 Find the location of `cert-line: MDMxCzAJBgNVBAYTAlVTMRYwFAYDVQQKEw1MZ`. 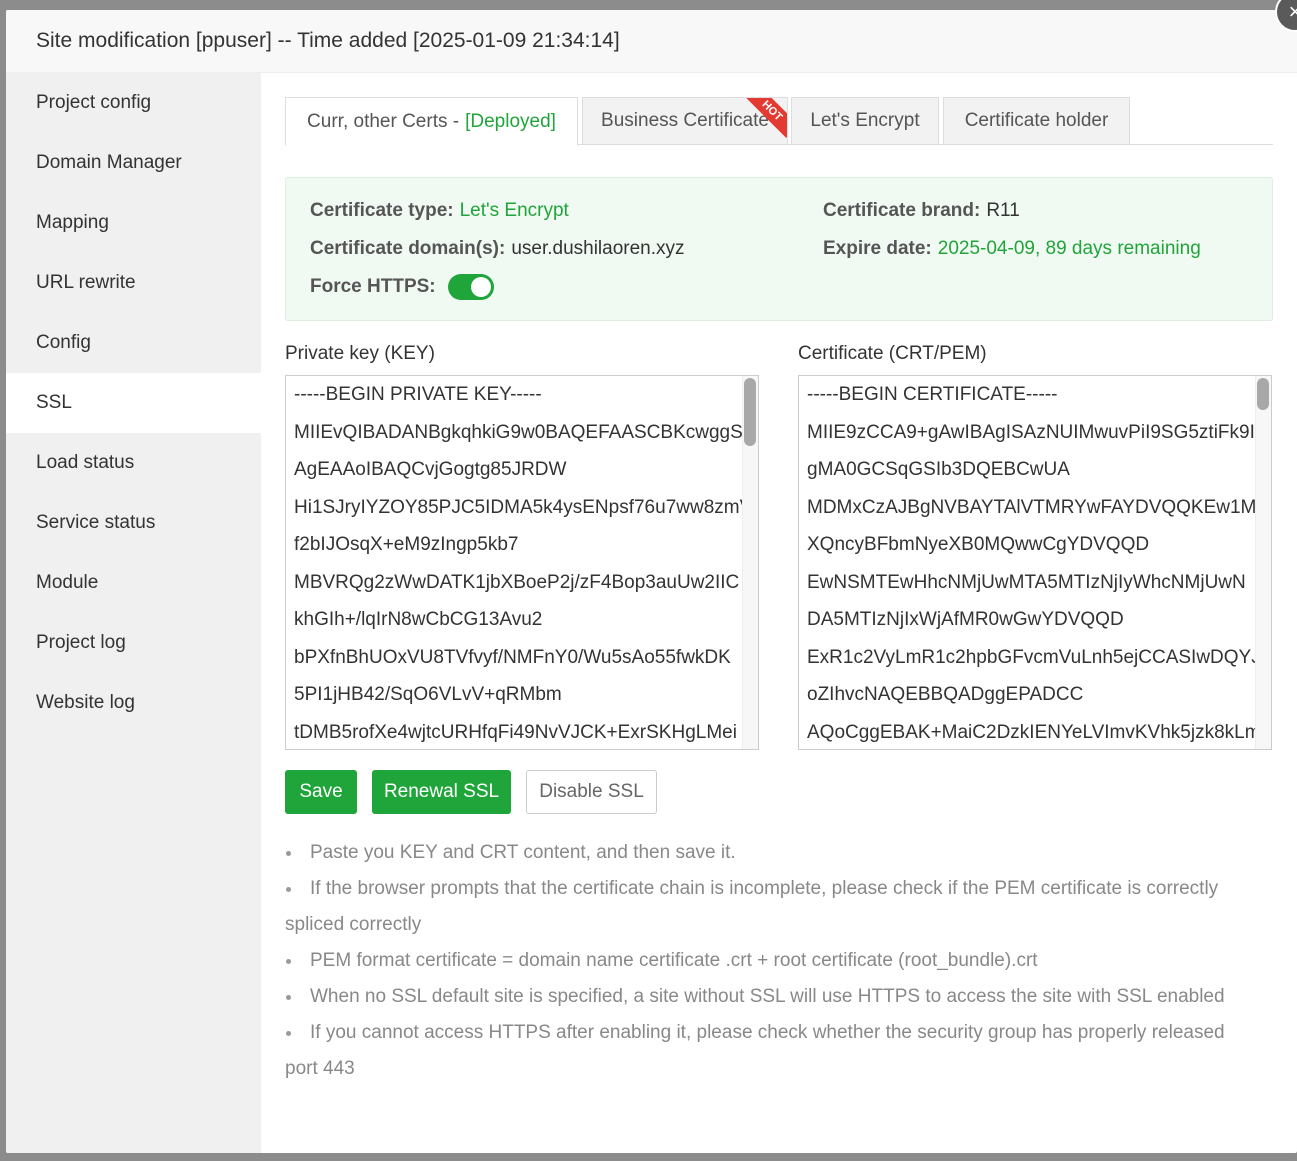

cert-line: MDMxCzAJBgNVBAYTAlVTMRYwFAYDVQQKEw1MZ is located at coordinates (1037, 507).